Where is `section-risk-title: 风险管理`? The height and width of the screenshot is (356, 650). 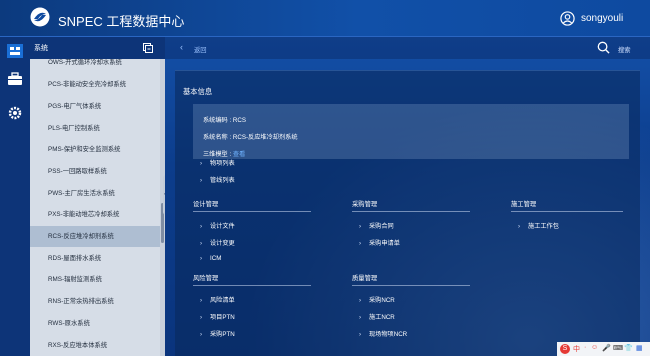 section-risk-title: 风险管理 is located at coordinates (206, 278).